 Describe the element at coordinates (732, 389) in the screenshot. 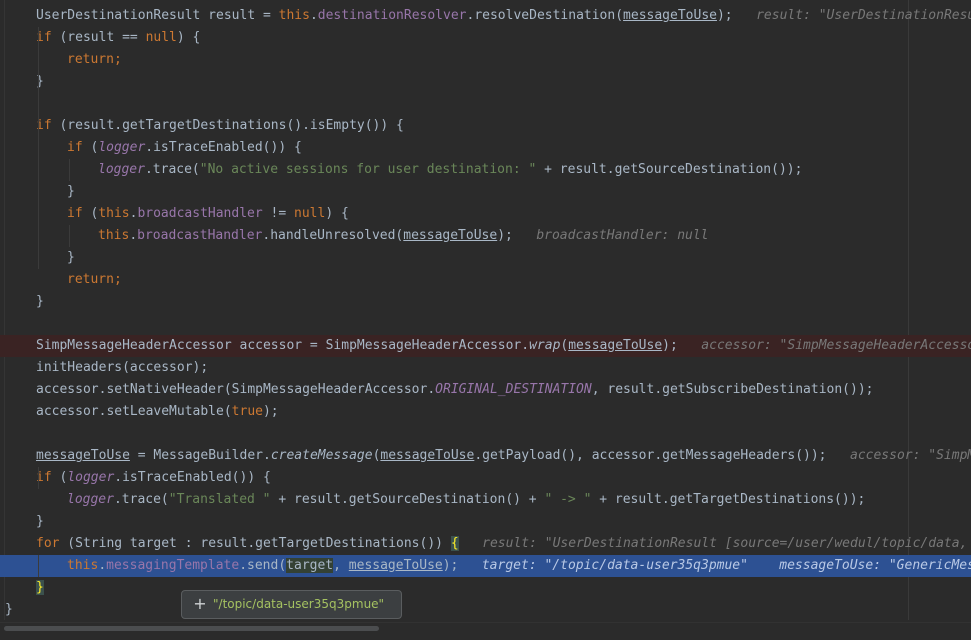

I see `code-token: , result.getSubscribeDestination());` at that location.